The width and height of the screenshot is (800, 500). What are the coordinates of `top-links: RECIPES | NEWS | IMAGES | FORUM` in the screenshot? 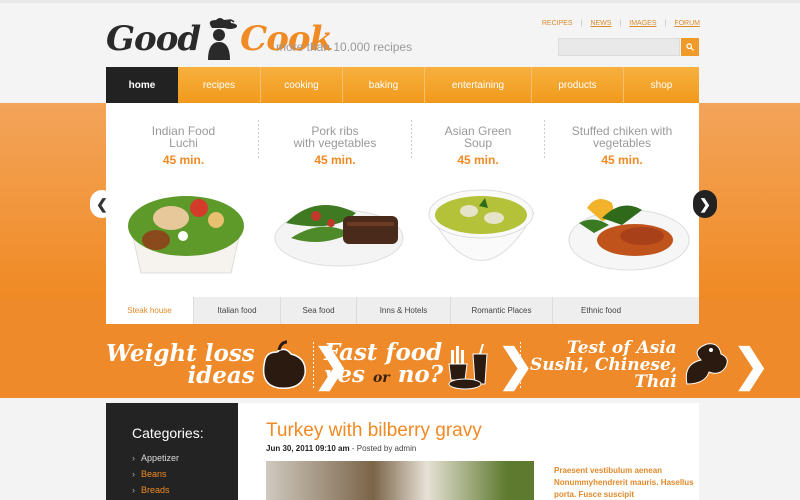 It's located at (621, 23).